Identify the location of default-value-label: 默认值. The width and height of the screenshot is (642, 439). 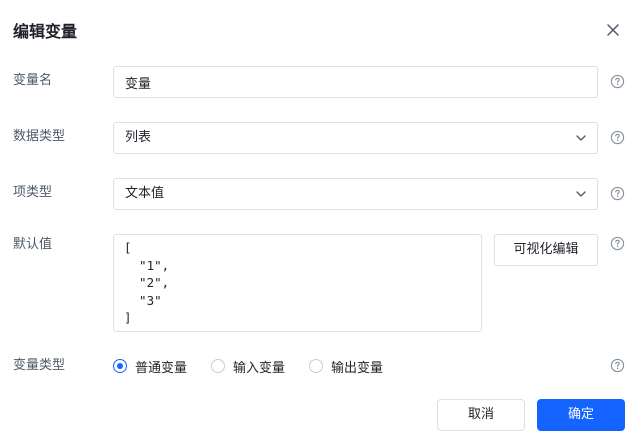
(33, 244).